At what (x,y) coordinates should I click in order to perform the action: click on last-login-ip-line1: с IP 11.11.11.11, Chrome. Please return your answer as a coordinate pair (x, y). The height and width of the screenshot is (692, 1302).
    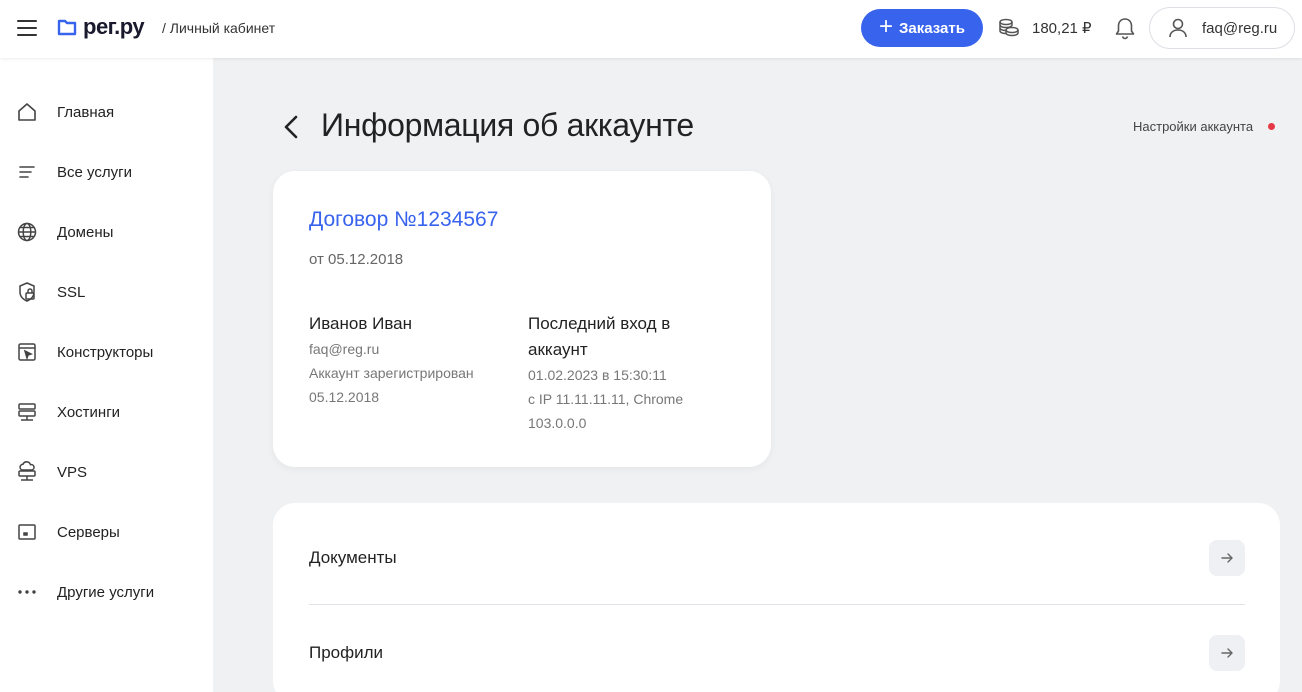
    Looking at the image, I should click on (606, 399).